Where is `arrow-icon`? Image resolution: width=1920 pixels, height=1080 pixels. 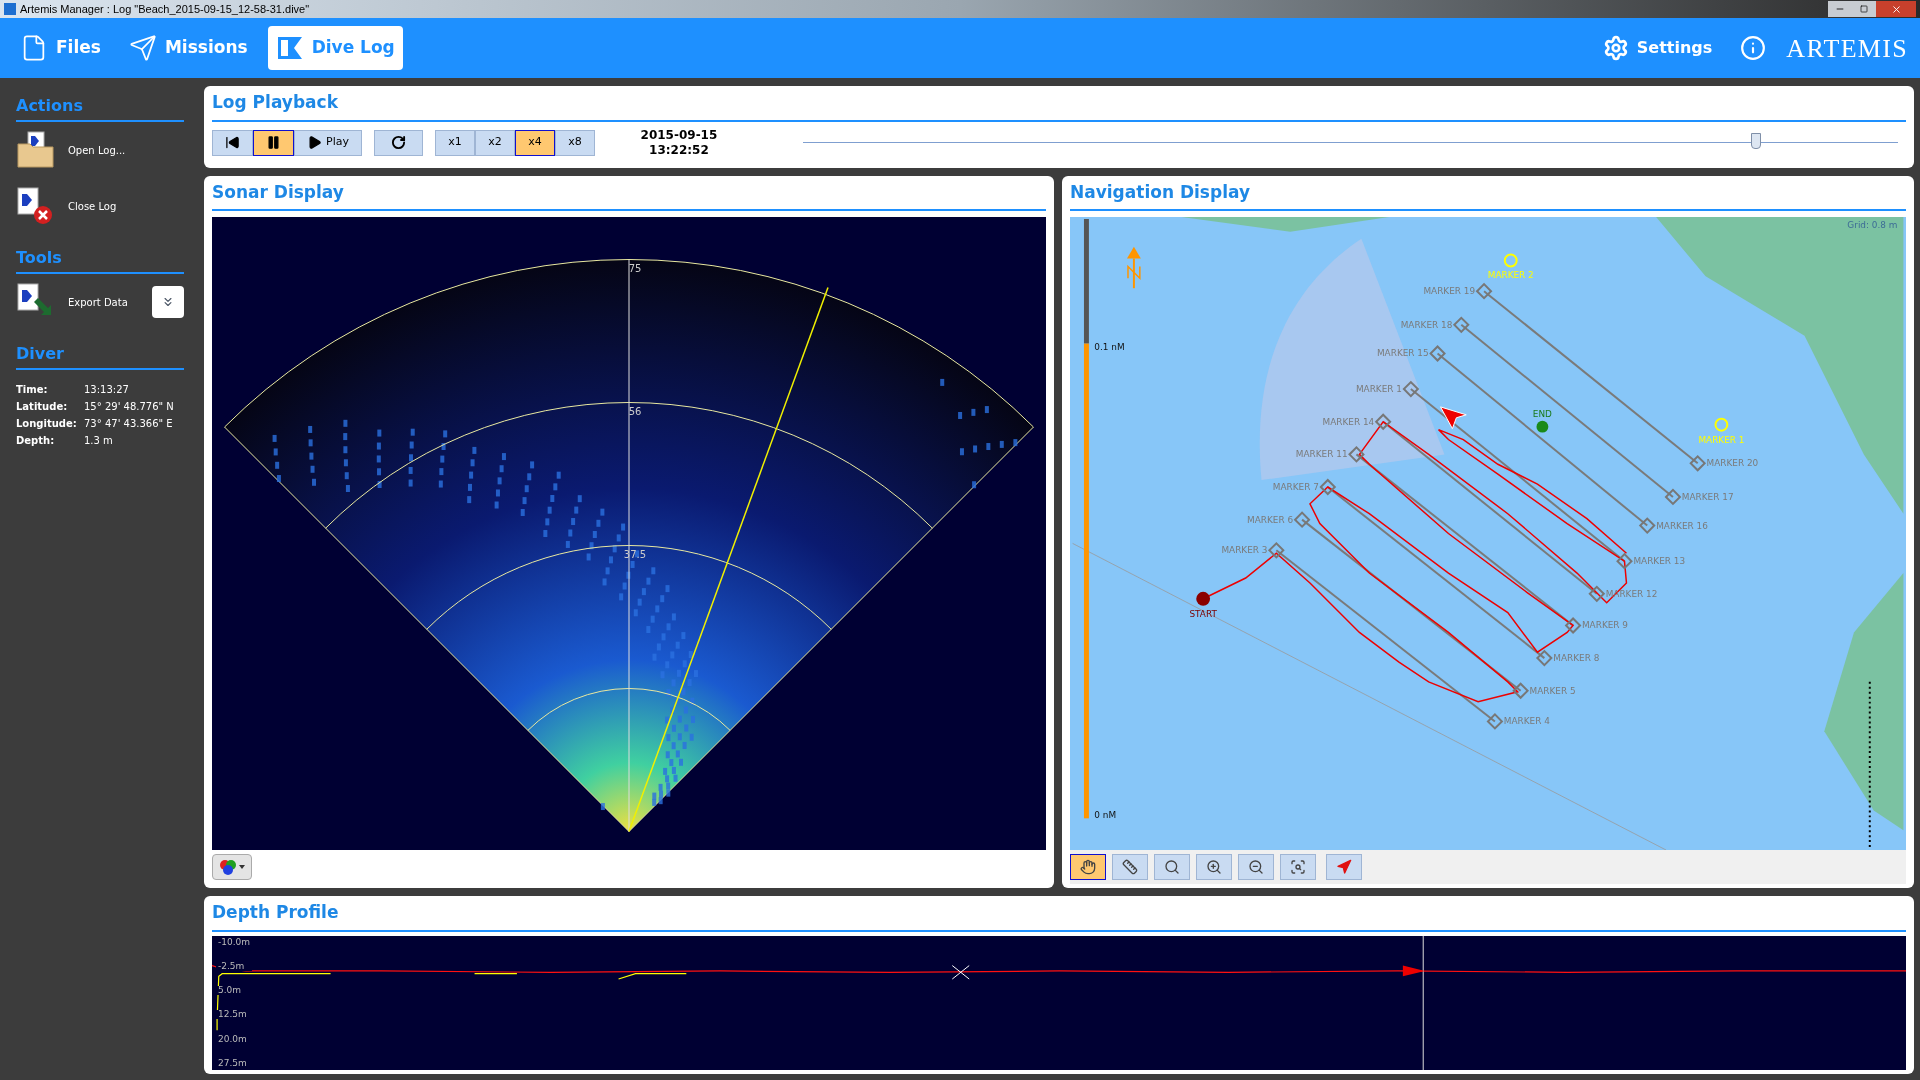
arrow-icon is located at coordinates (1344, 867).